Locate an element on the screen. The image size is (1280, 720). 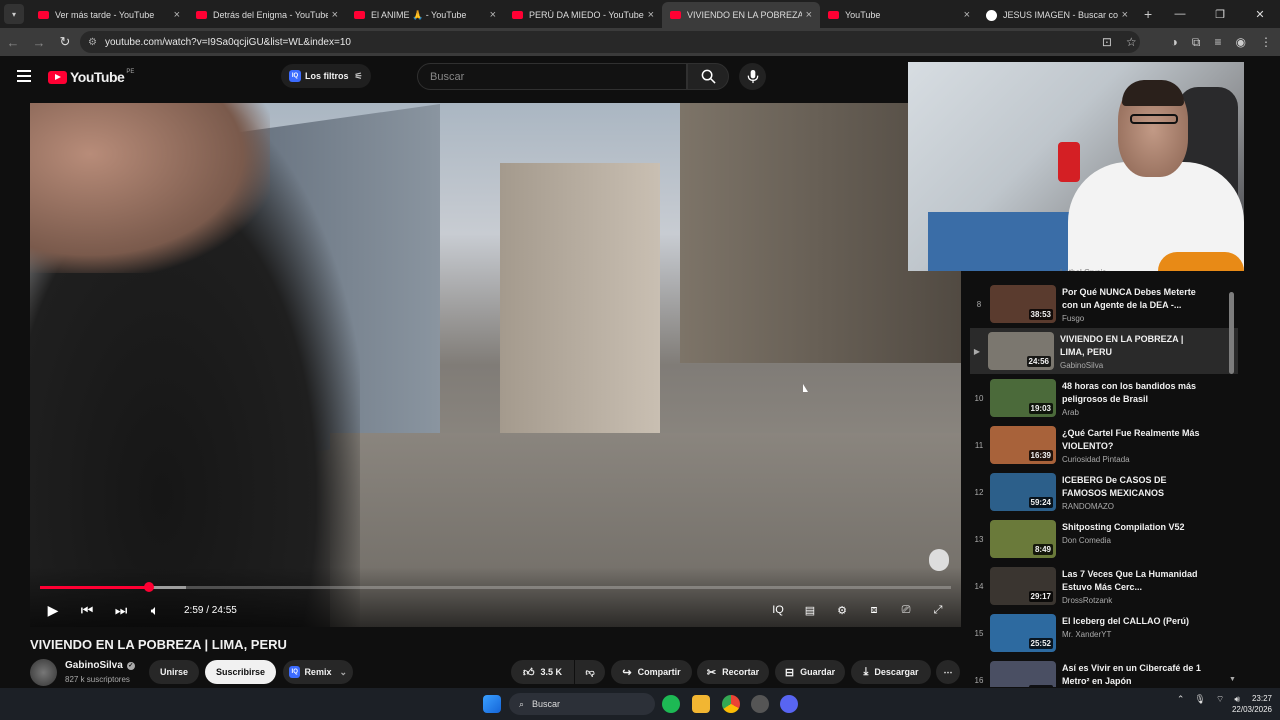
browser-tab: Ver más tarde - YouTube × is located at coordinates (109, 15).